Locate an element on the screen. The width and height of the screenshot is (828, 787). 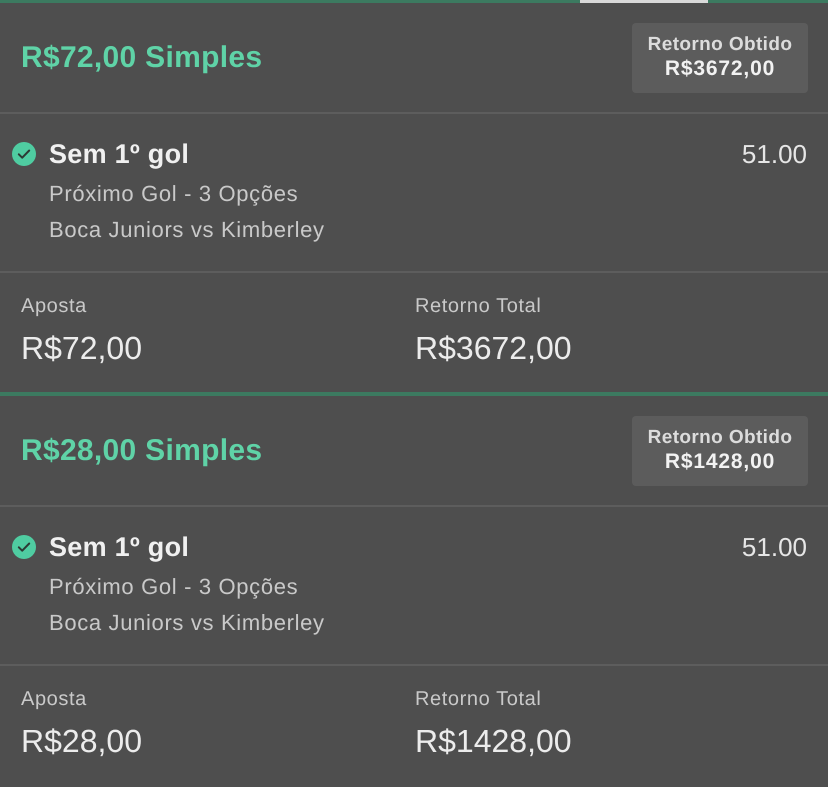
stake-value: R$28,00 is located at coordinates (81, 741).